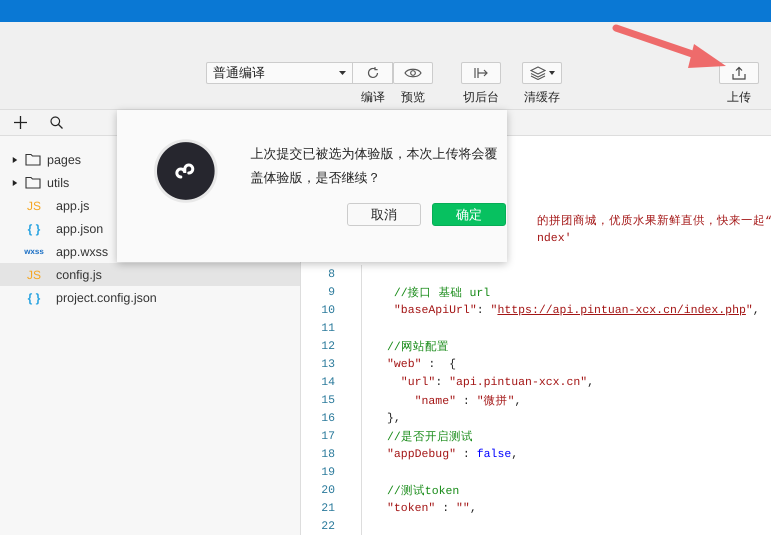 The height and width of the screenshot is (535, 771). Describe the element at coordinates (328, 454) in the screenshot. I see `line-number: 18` at that location.